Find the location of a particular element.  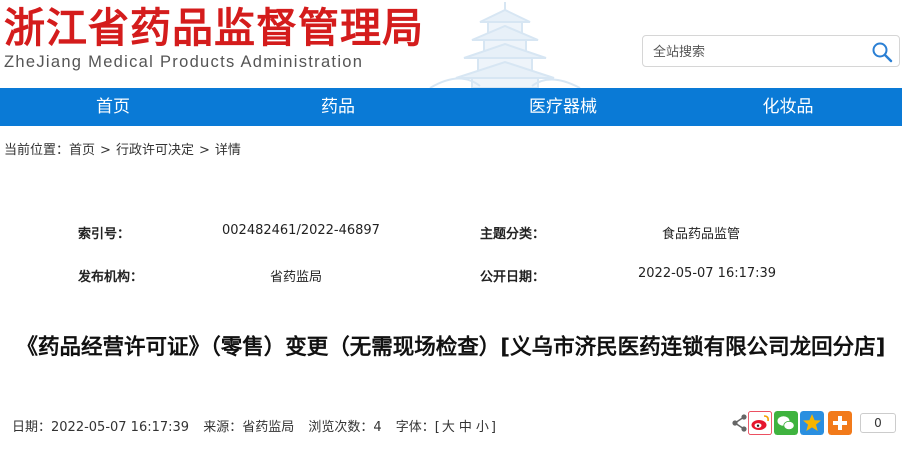

qzone-icon is located at coordinates (812, 423).